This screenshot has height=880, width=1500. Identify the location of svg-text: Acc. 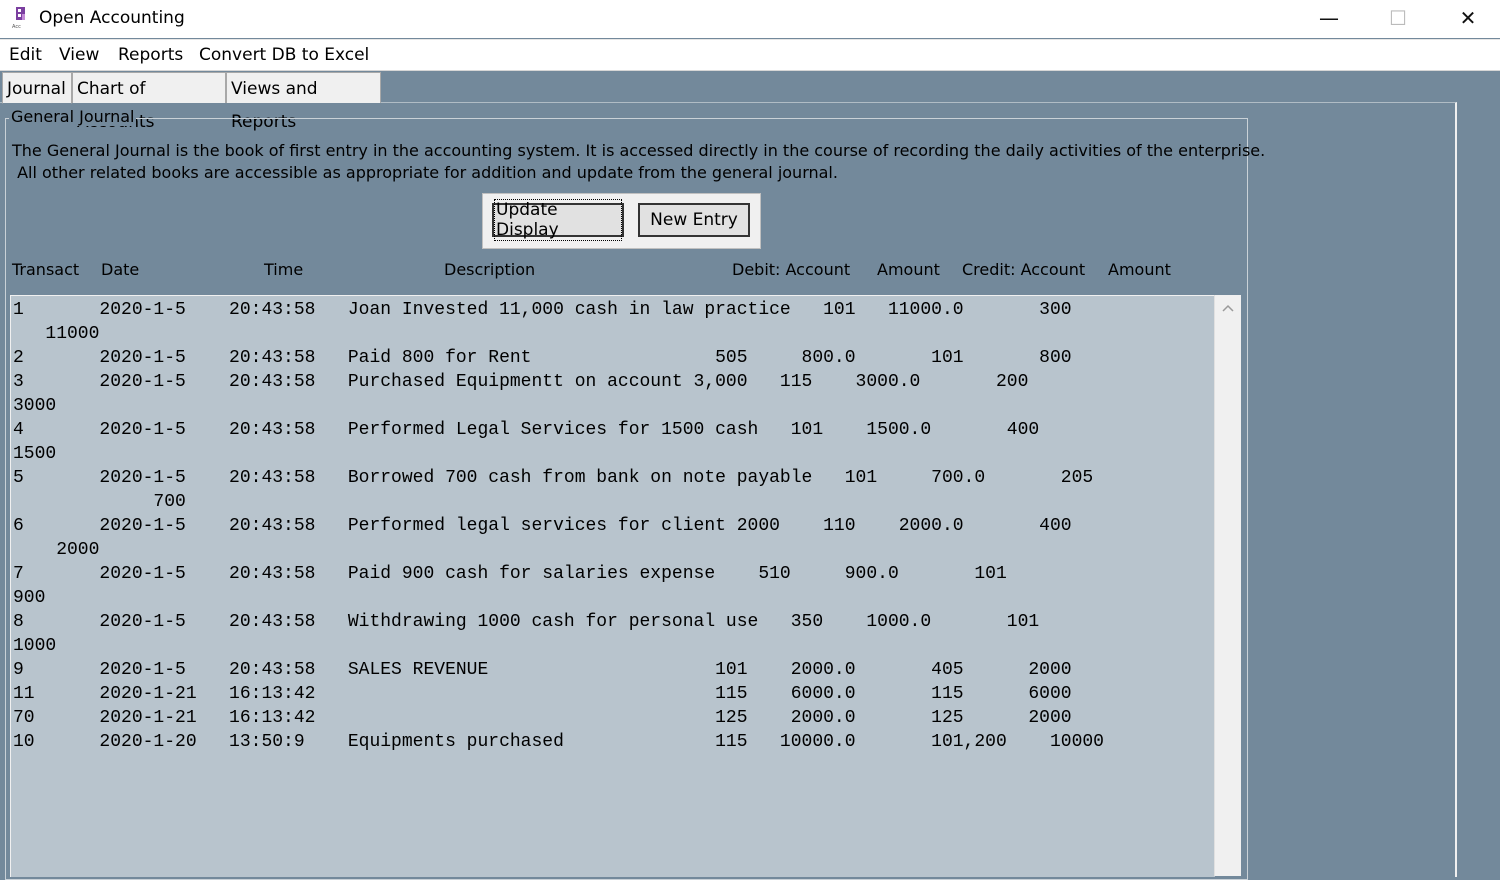
(16, 27).